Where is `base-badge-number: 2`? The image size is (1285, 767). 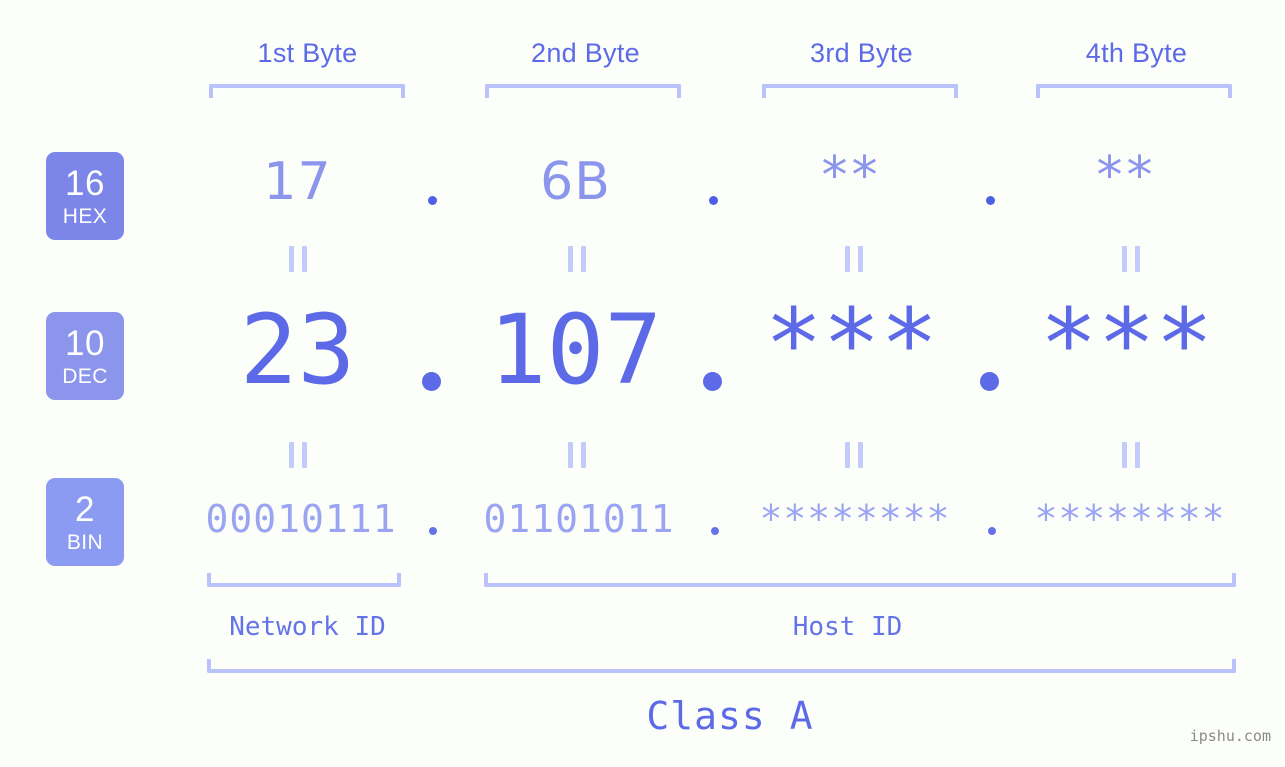
base-badge-number: 2 is located at coordinates (85, 509).